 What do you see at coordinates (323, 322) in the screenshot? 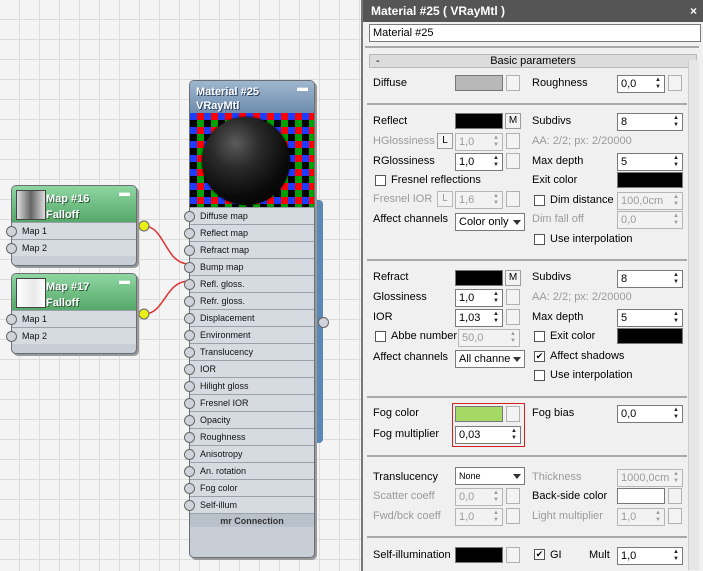
I see `output-socket` at bounding box center [323, 322].